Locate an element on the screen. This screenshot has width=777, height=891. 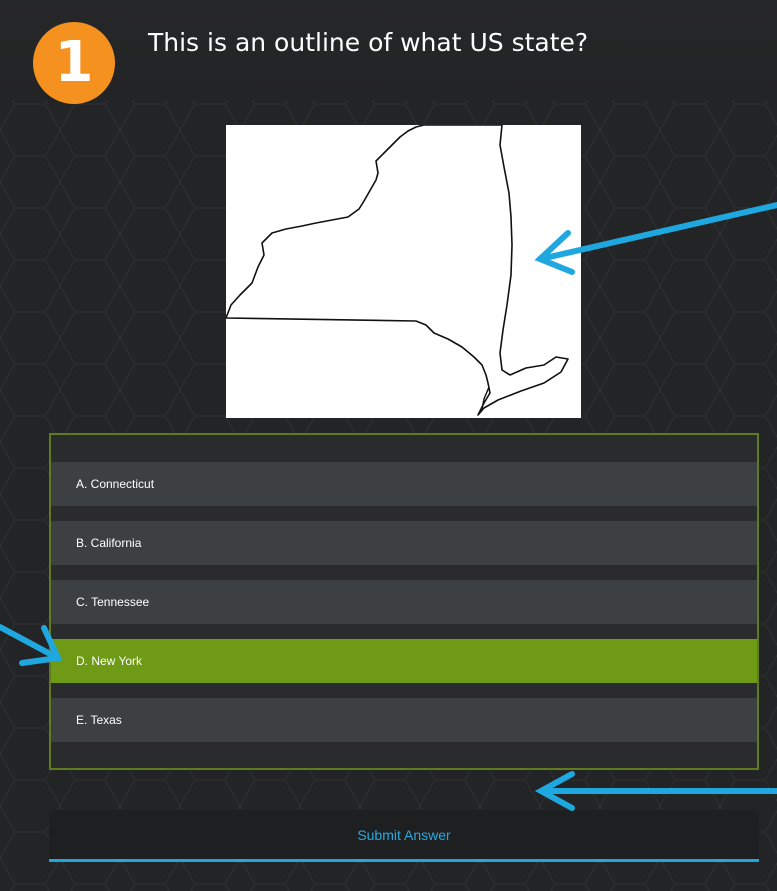
submit-answer-button: Submit Answer is located at coordinates (404, 836).